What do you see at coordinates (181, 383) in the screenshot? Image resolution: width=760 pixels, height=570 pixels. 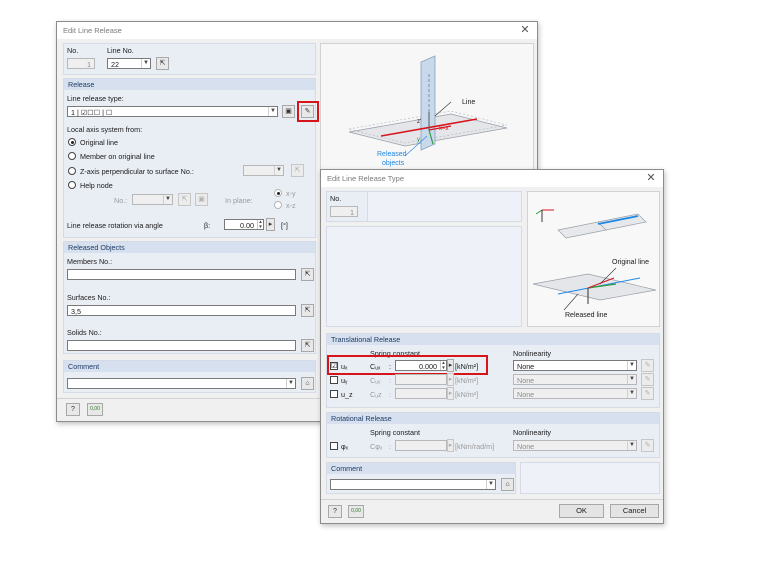 I see `comment-select: ▼` at bounding box center [181, 383].